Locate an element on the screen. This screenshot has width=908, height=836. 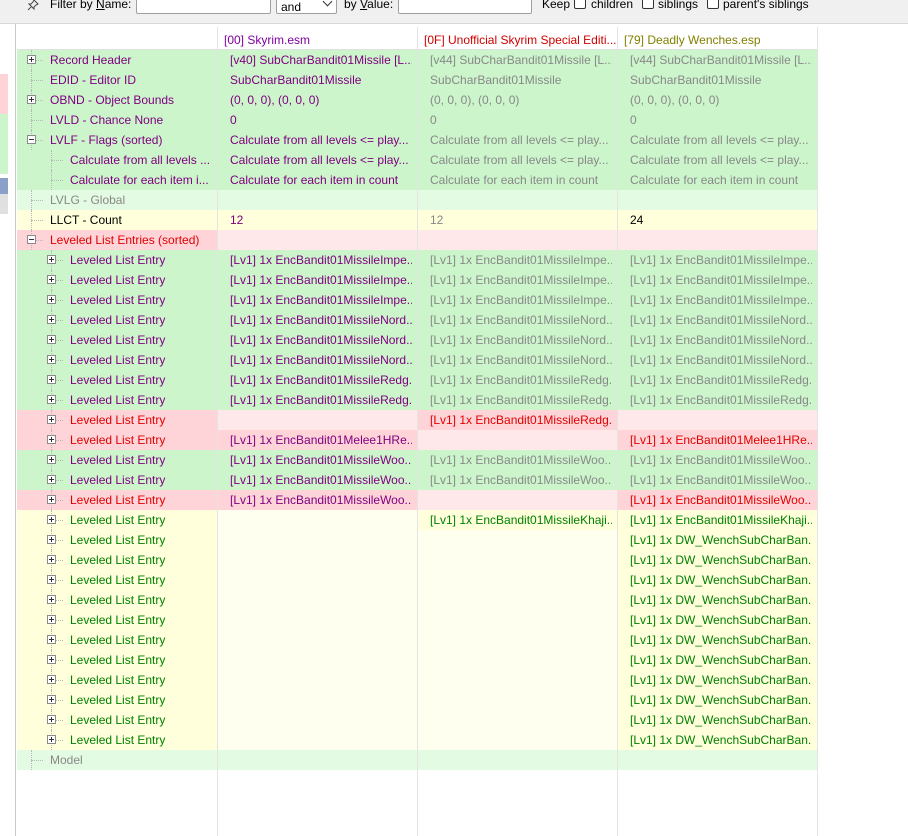
tree-row-lvld-chance-none: LVLD - Chance None 0 0 0 is located at coordinates (462, 120).